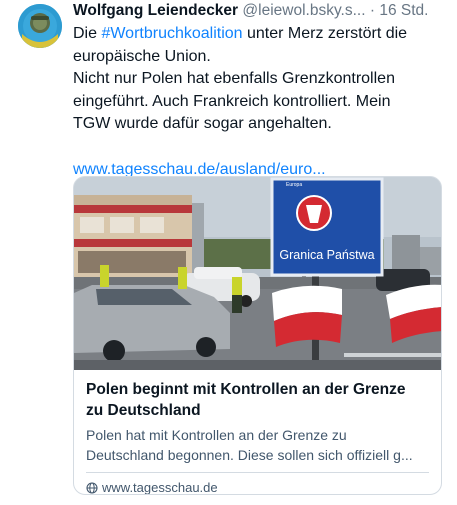 Image resolution: width=457 pixels, height=505 pixels. Describe the element at coordinates (326, 255) in the screenshot. I see `sign-text: Granica Państwa` at that location.